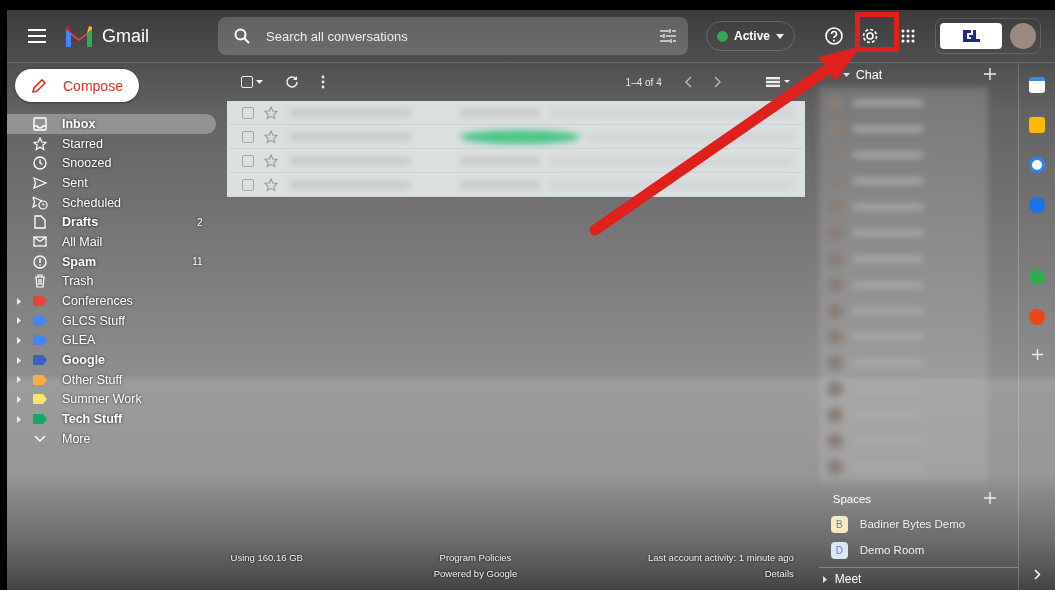 Image resolution: width=1055 pixels, height=590 pixels. Describe the element at coordinates (291, 82) in the screenshot. I see `refresh-icon` at that location.